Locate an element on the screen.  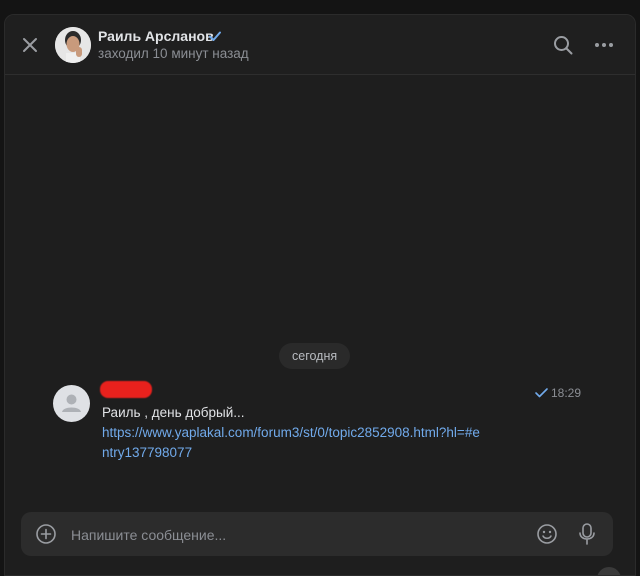
contact-avatar is located at coordinates (73, 45).